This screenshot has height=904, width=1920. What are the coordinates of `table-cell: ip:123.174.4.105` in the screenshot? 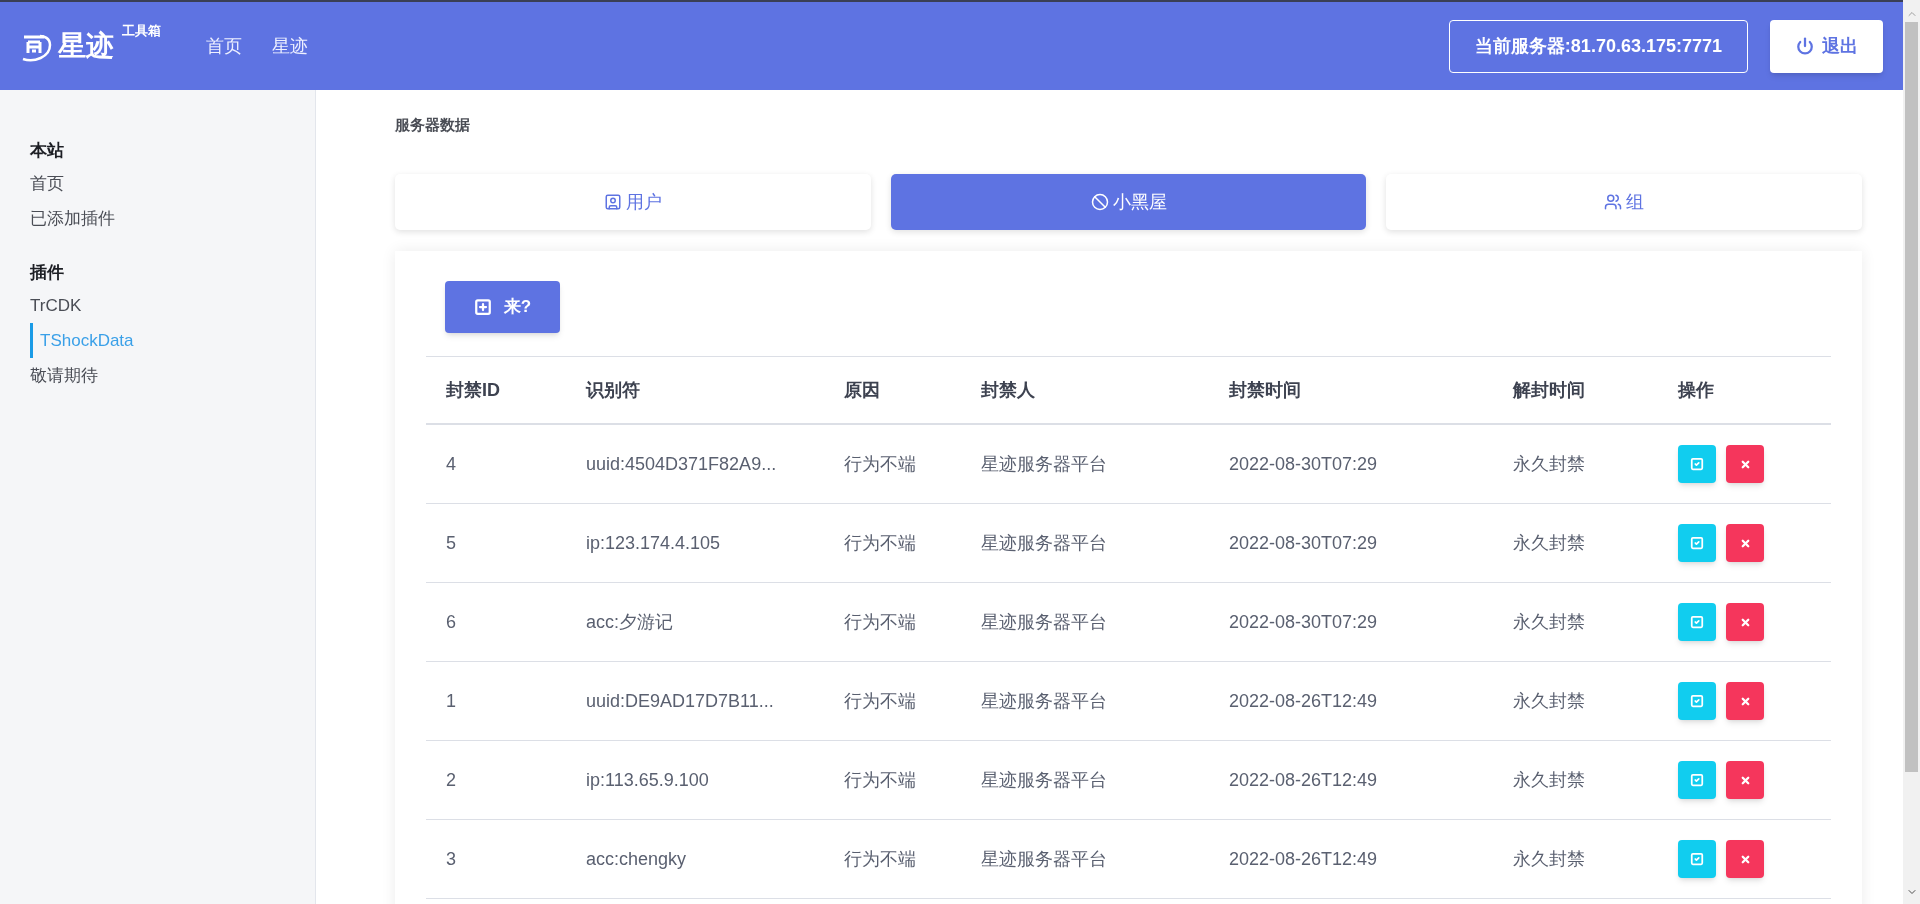 It's located at (653, 542).